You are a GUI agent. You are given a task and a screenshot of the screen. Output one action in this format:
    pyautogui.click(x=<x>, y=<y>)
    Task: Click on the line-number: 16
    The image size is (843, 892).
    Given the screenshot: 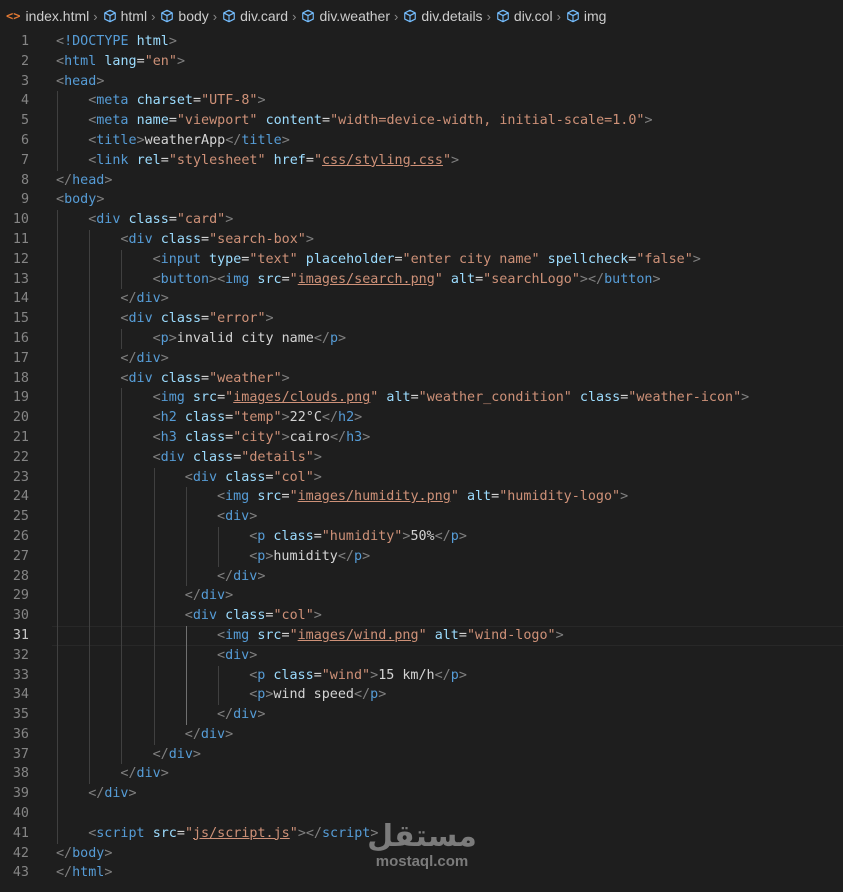 What is the action you would take?
    pyautogui.click(x=20, y=338)
    